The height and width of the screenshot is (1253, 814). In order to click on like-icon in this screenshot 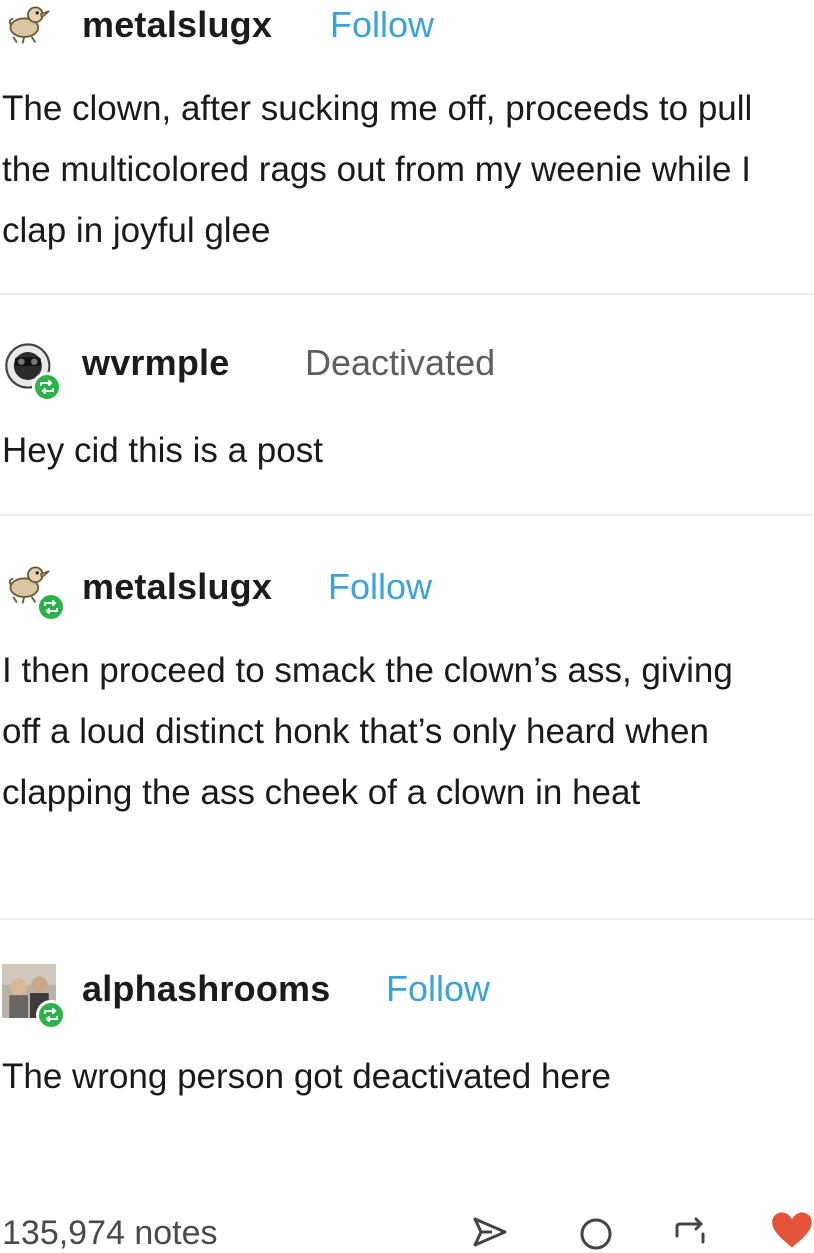, I will do `click(792, 1230)`.